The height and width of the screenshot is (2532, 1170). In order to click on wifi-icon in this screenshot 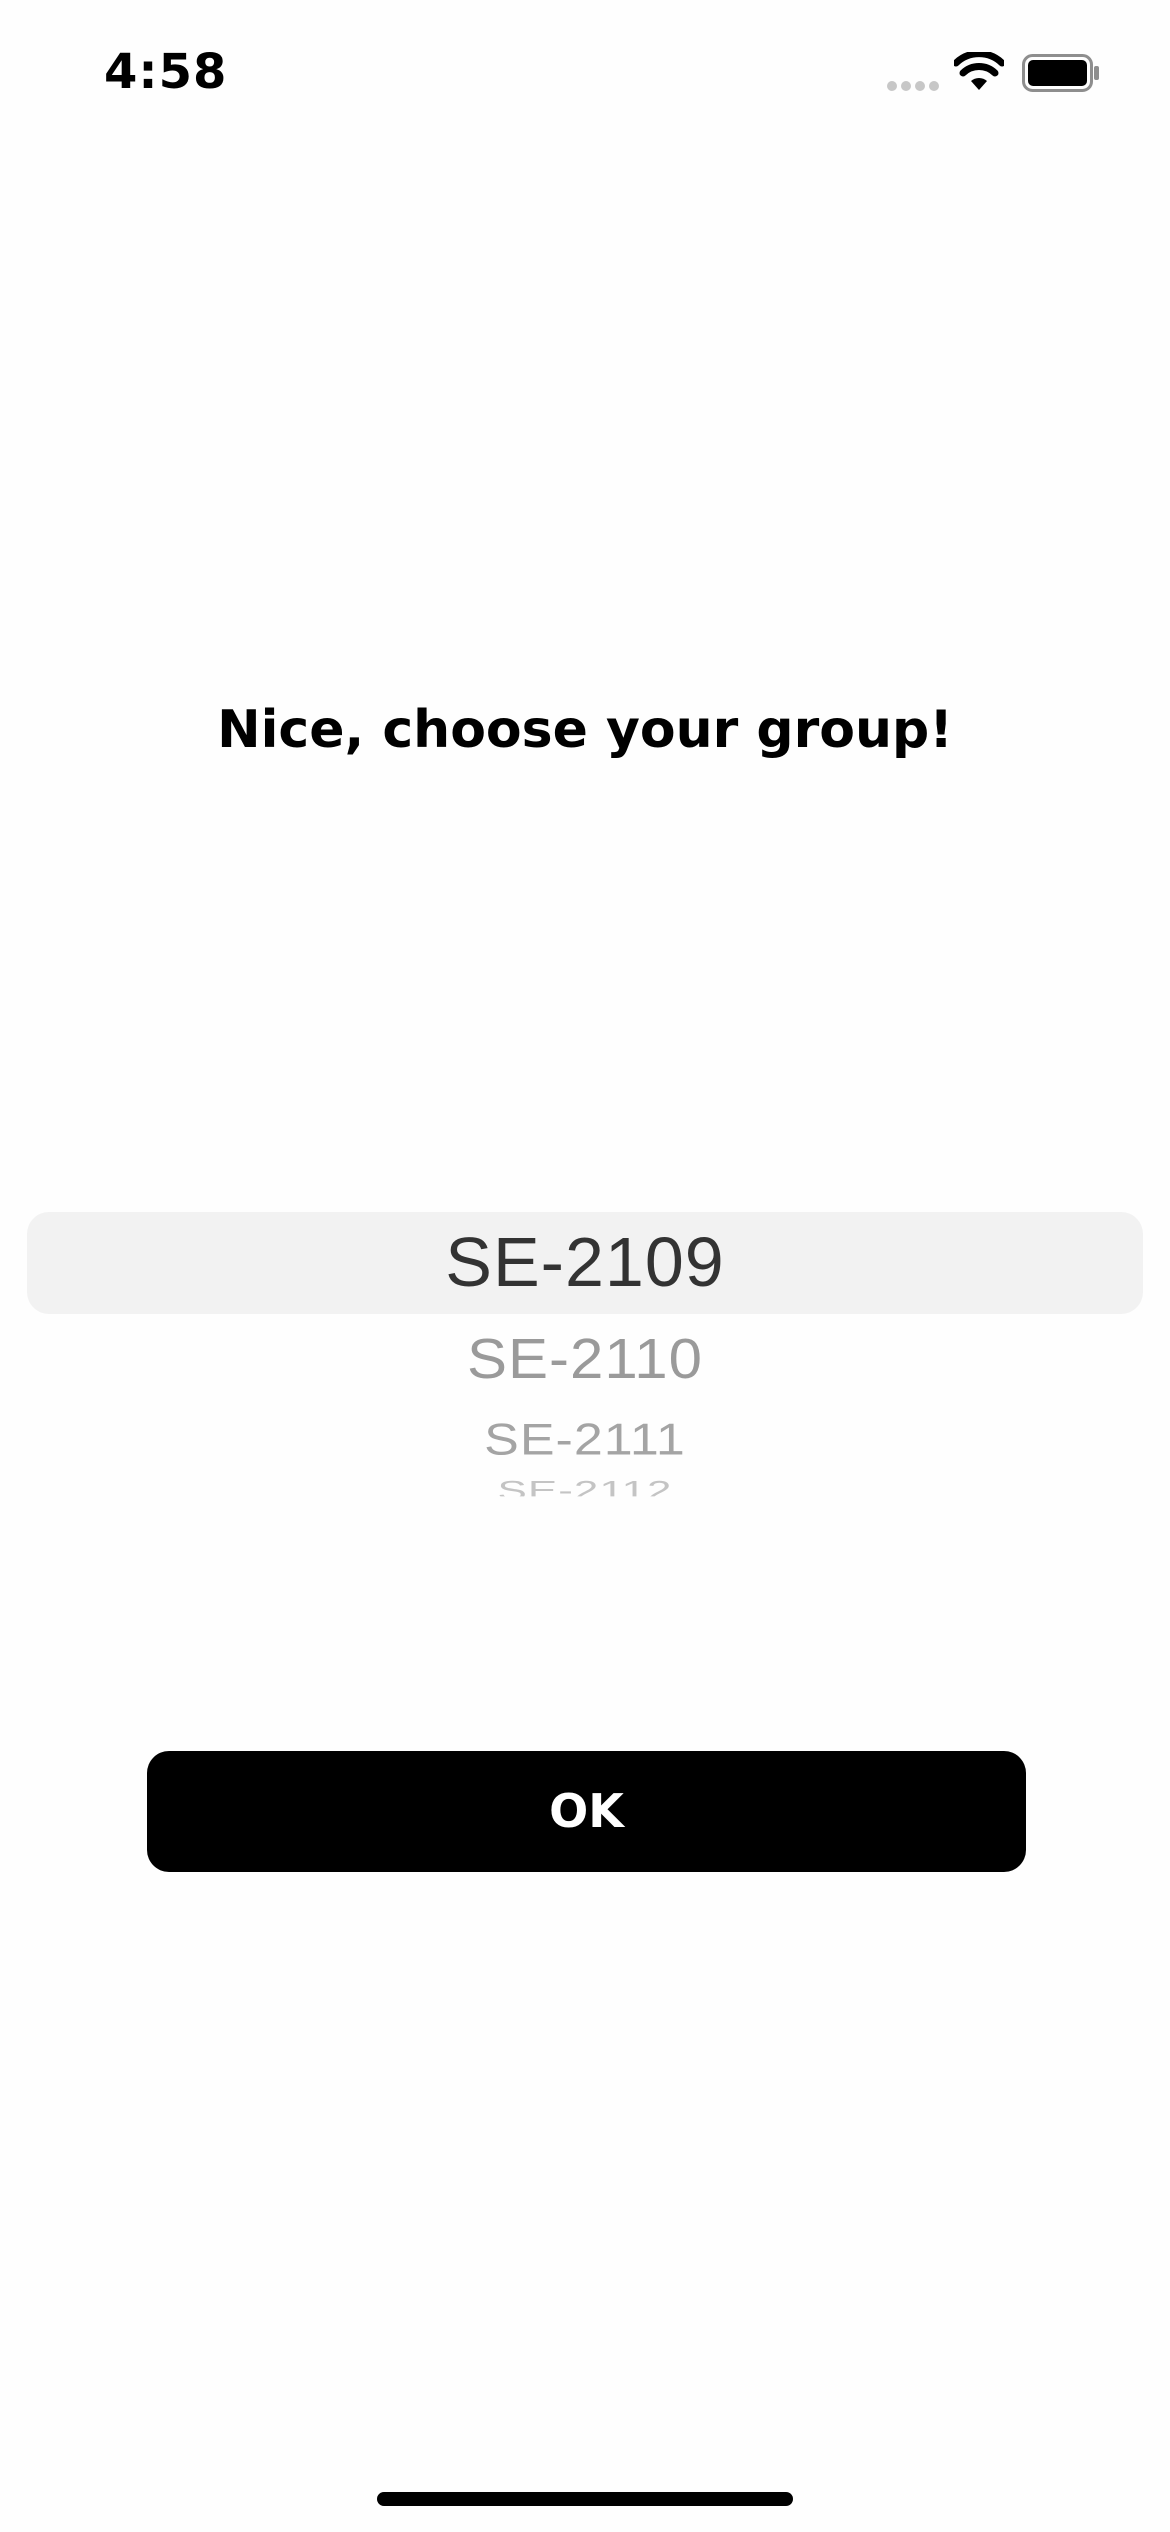, I will do `click(979, 71)`.